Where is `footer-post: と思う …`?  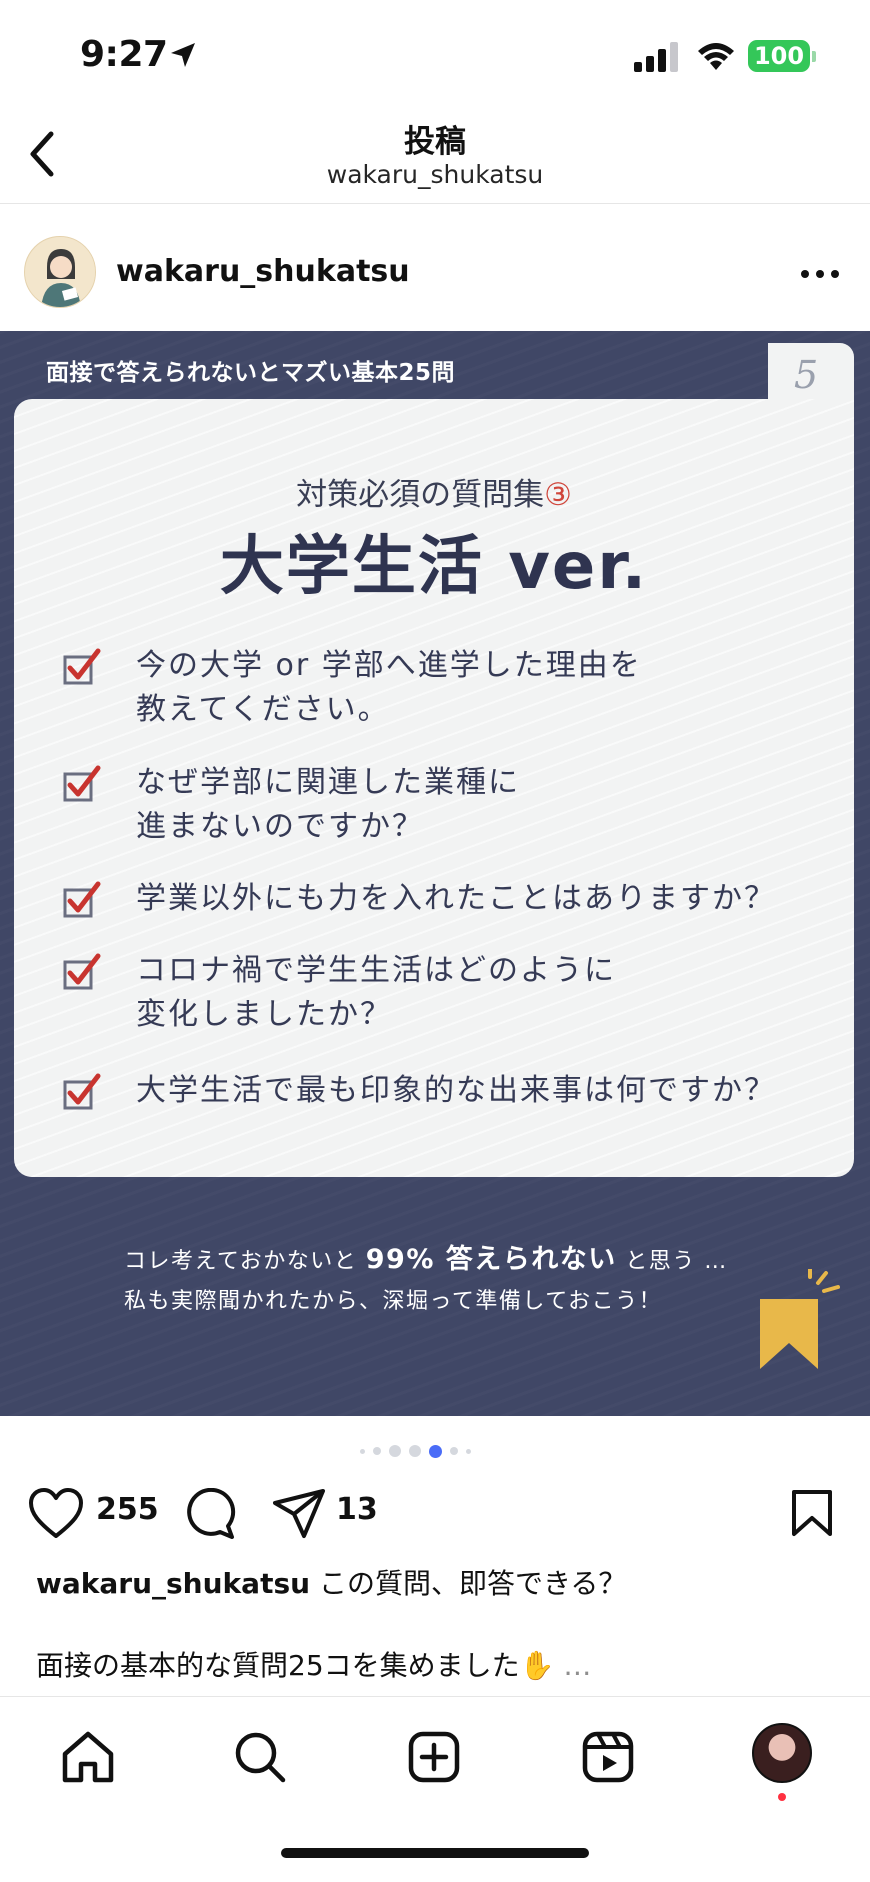
footer-post: と思う … is located at coordinates (676, 1261).